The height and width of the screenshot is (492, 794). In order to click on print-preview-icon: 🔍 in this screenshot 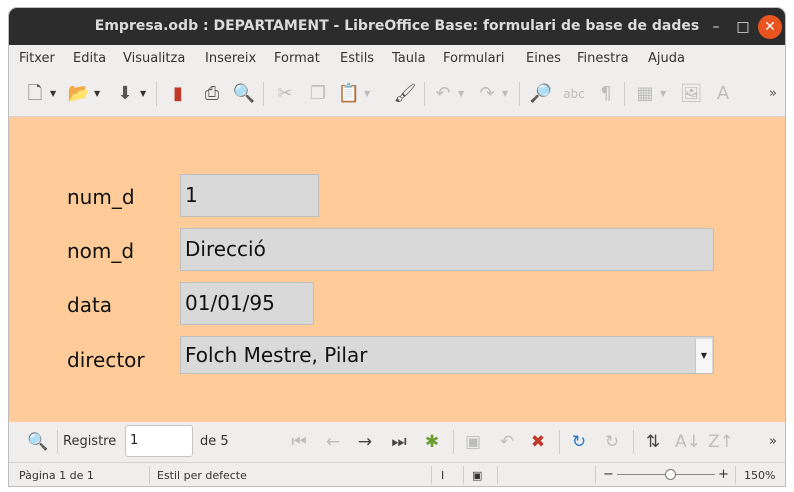, I will do `click(244, 94)`.